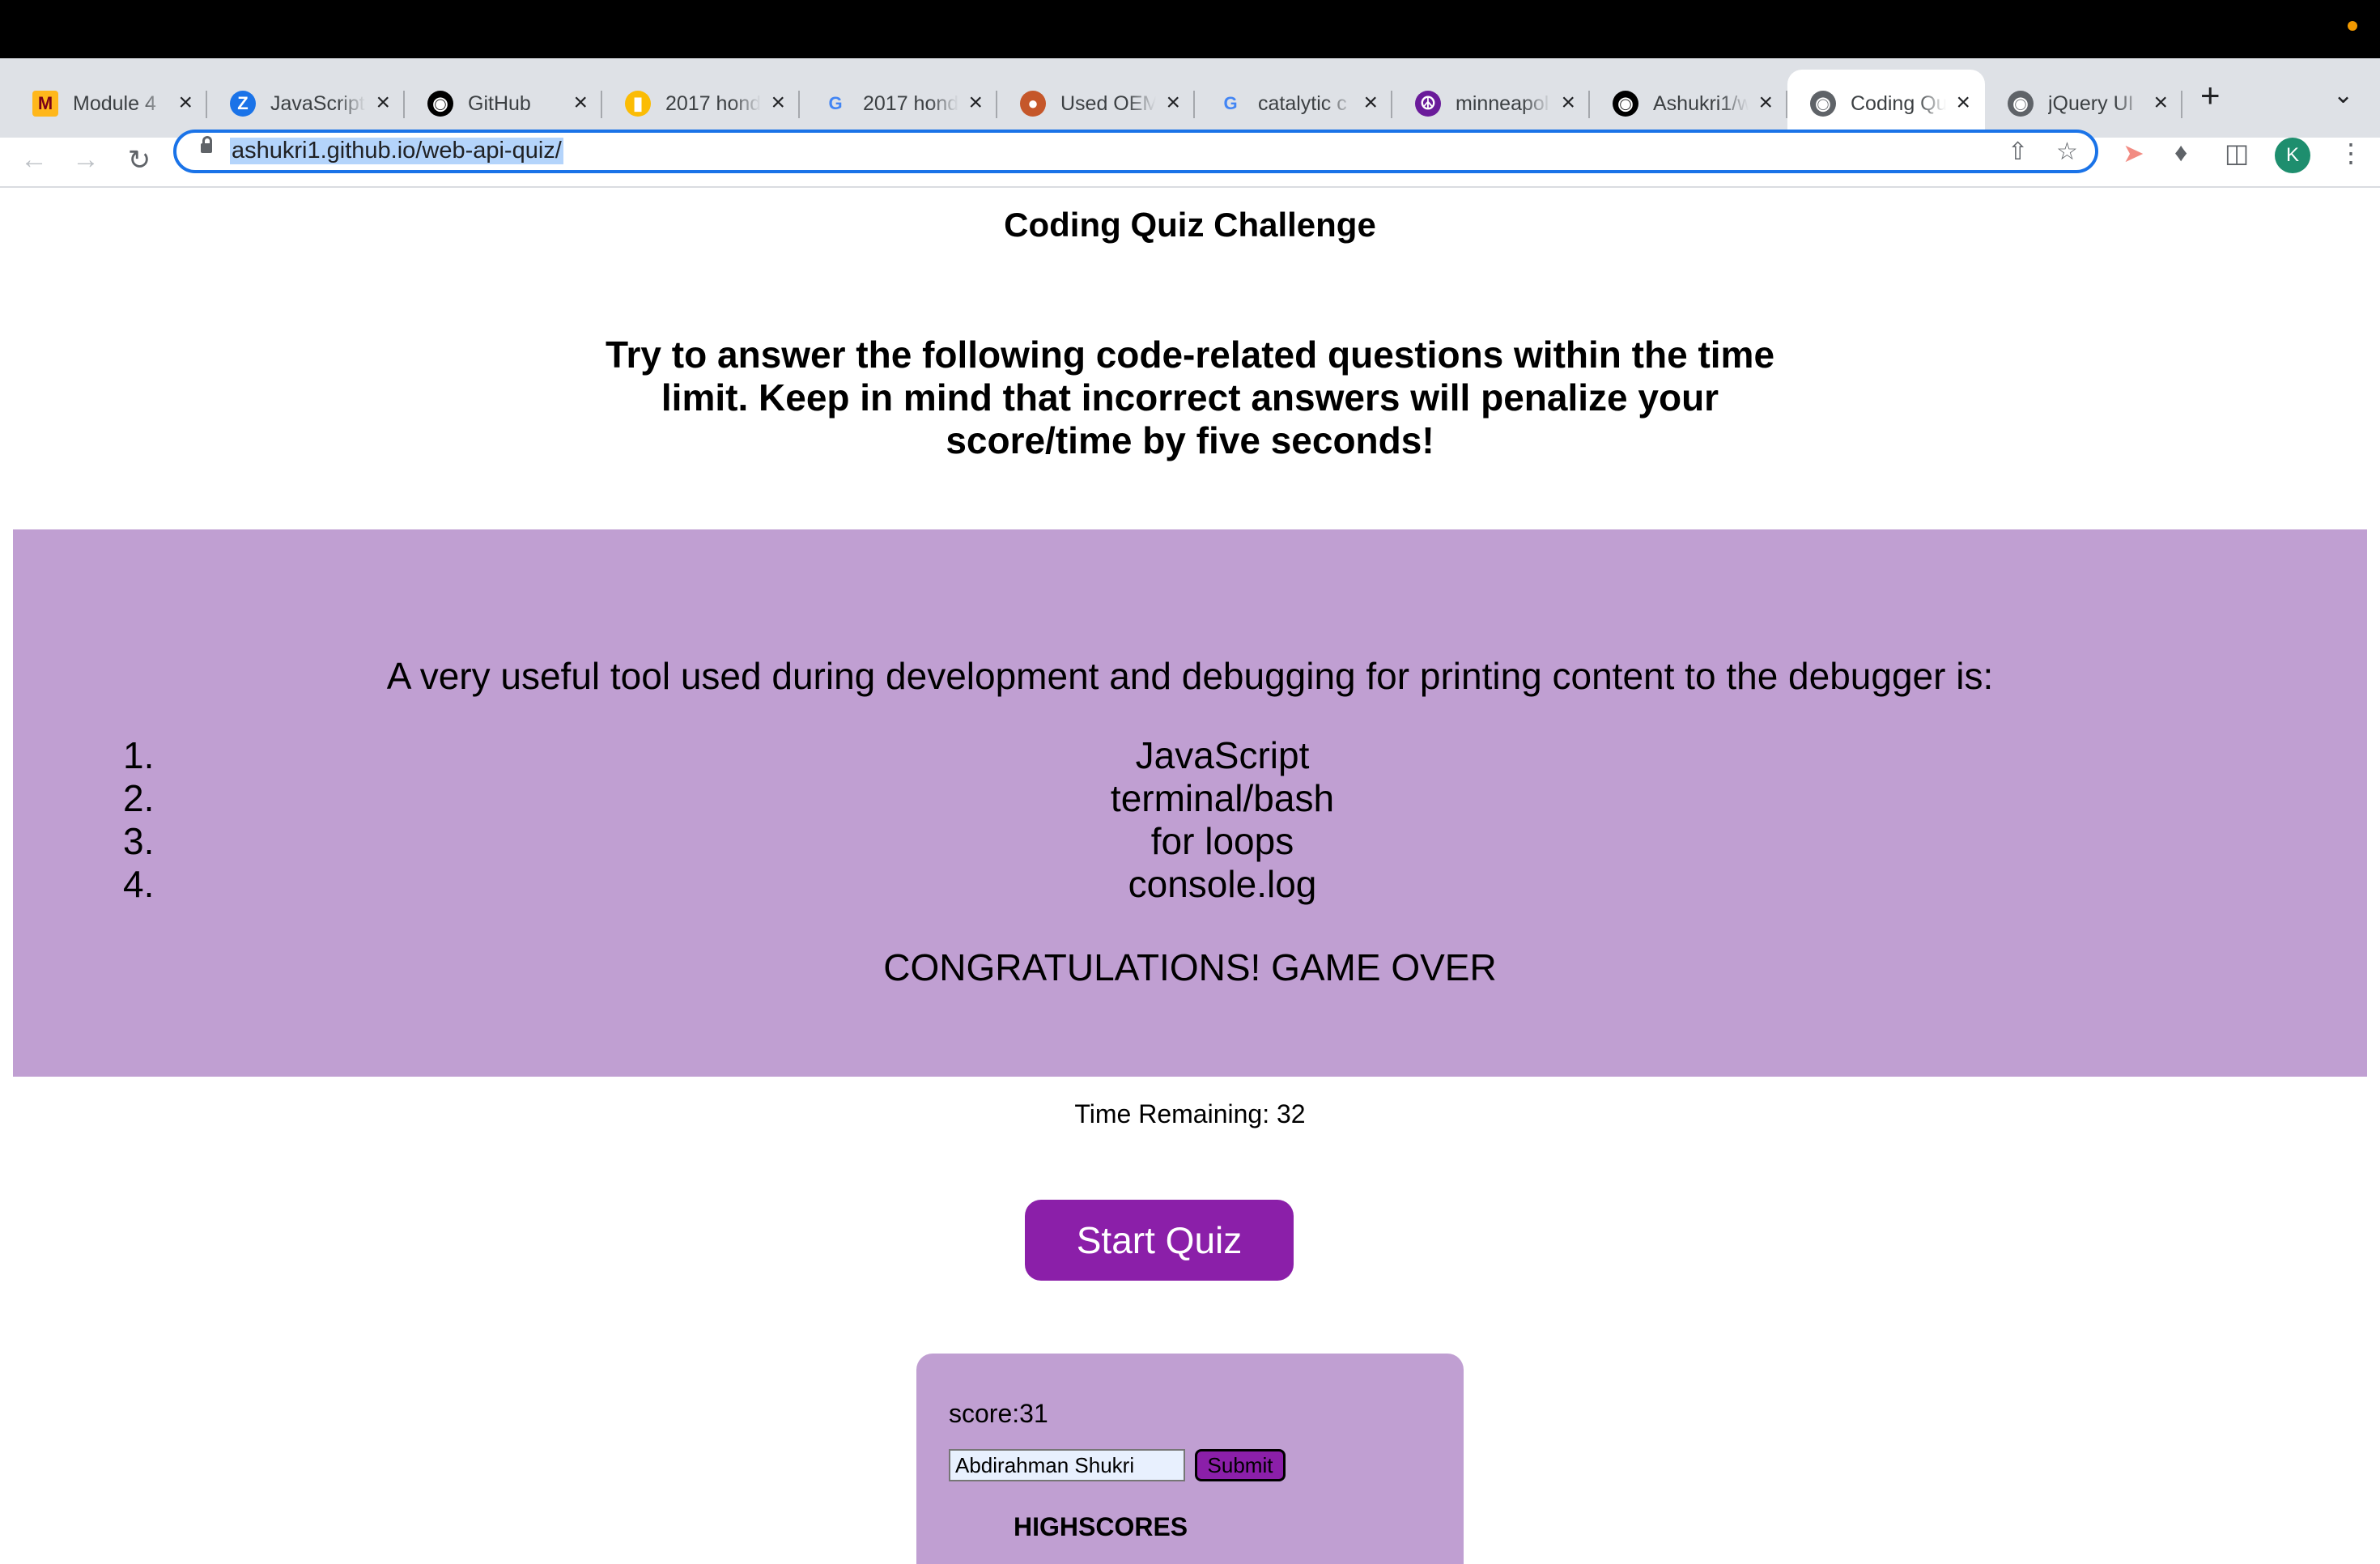  What do you see at coordinates (1701, 103) in the screenshot?
I see `tab-title: Ashukri1/w` at bounding box center [1701, 103].